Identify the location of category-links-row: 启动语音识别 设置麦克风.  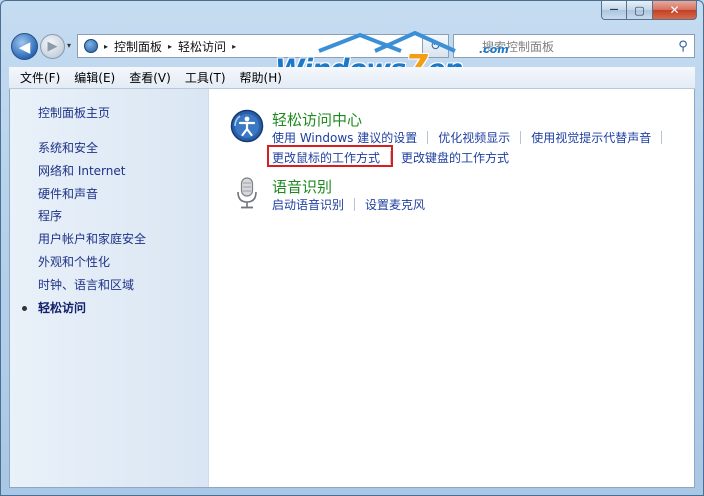
(348, 204).